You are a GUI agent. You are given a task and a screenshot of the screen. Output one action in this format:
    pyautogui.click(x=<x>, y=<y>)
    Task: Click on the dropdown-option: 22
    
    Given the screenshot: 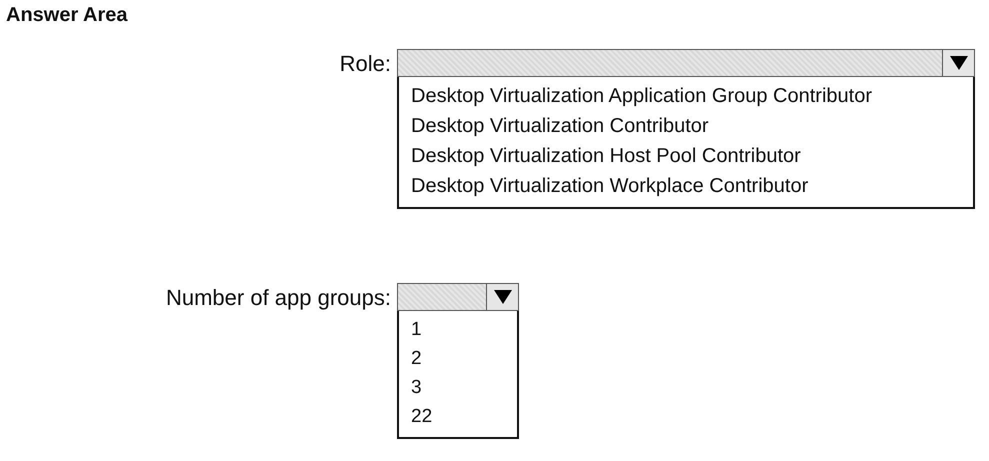 What is the action you would take?
    pyautogui.click(x=421, y=416)
    